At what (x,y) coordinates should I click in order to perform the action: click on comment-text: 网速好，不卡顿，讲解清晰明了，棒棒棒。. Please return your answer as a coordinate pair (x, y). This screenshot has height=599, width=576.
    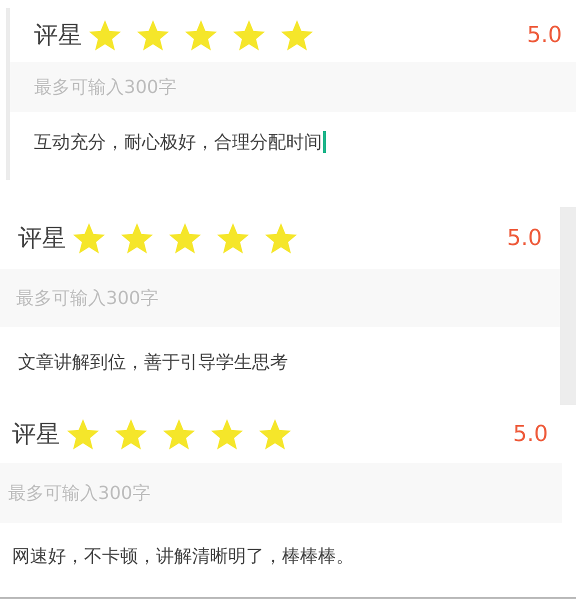
    Looking at the image, I should click on (183, 556).